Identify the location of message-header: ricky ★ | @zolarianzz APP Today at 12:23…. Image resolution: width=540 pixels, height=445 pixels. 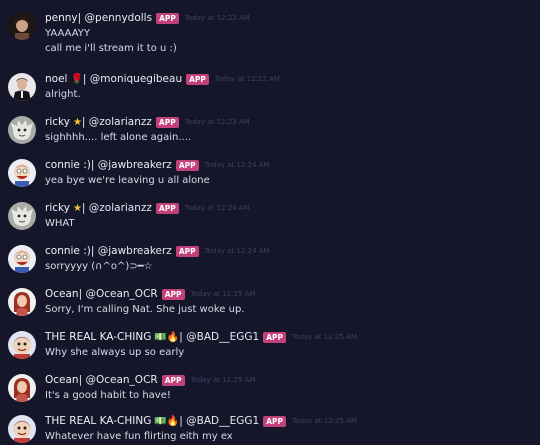
(147, 122).